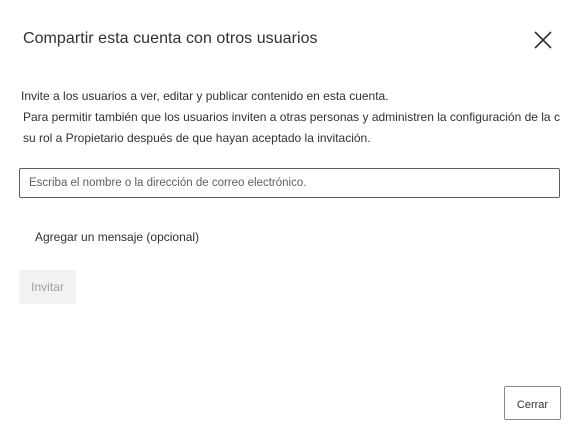 The width and height of the screenshot is (577, 442). I want to click on close-button: Cerrar, so click(532, 403).